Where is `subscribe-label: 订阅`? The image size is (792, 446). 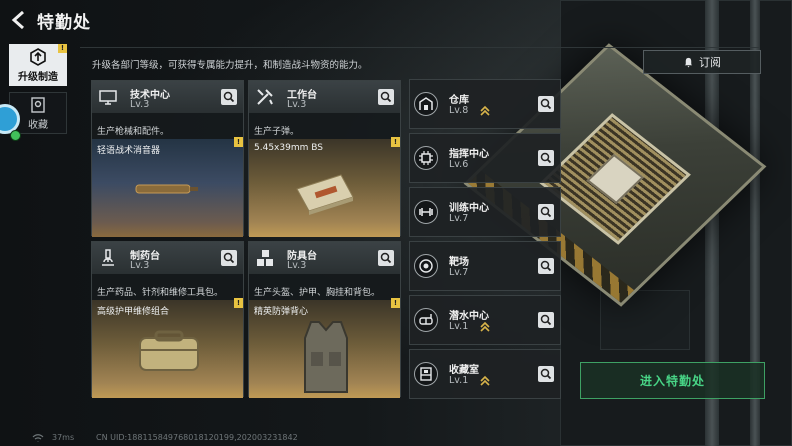
subscribe-label: 订阅 is located at coordinates (710, 62).